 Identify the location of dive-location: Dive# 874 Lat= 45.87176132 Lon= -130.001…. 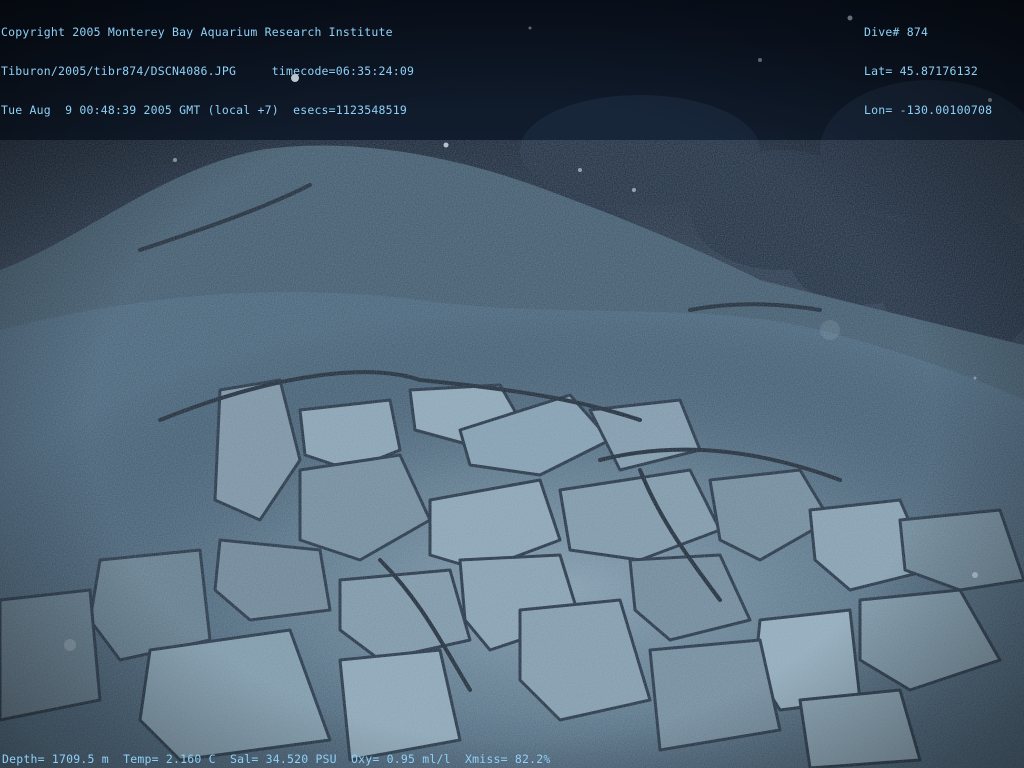
(928, 71).